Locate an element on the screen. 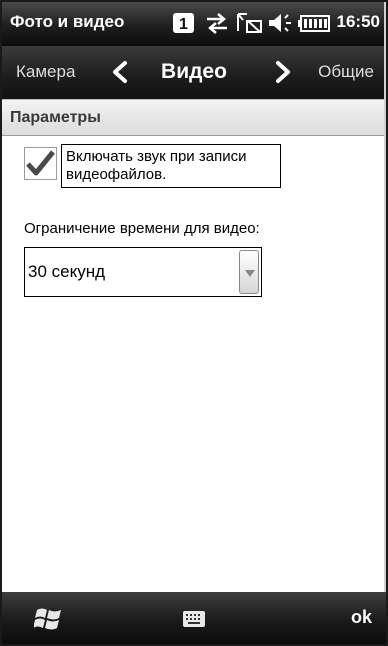 This screenshot has width=388, height=646. start-windows-icon is located at coordinates (48, 621).